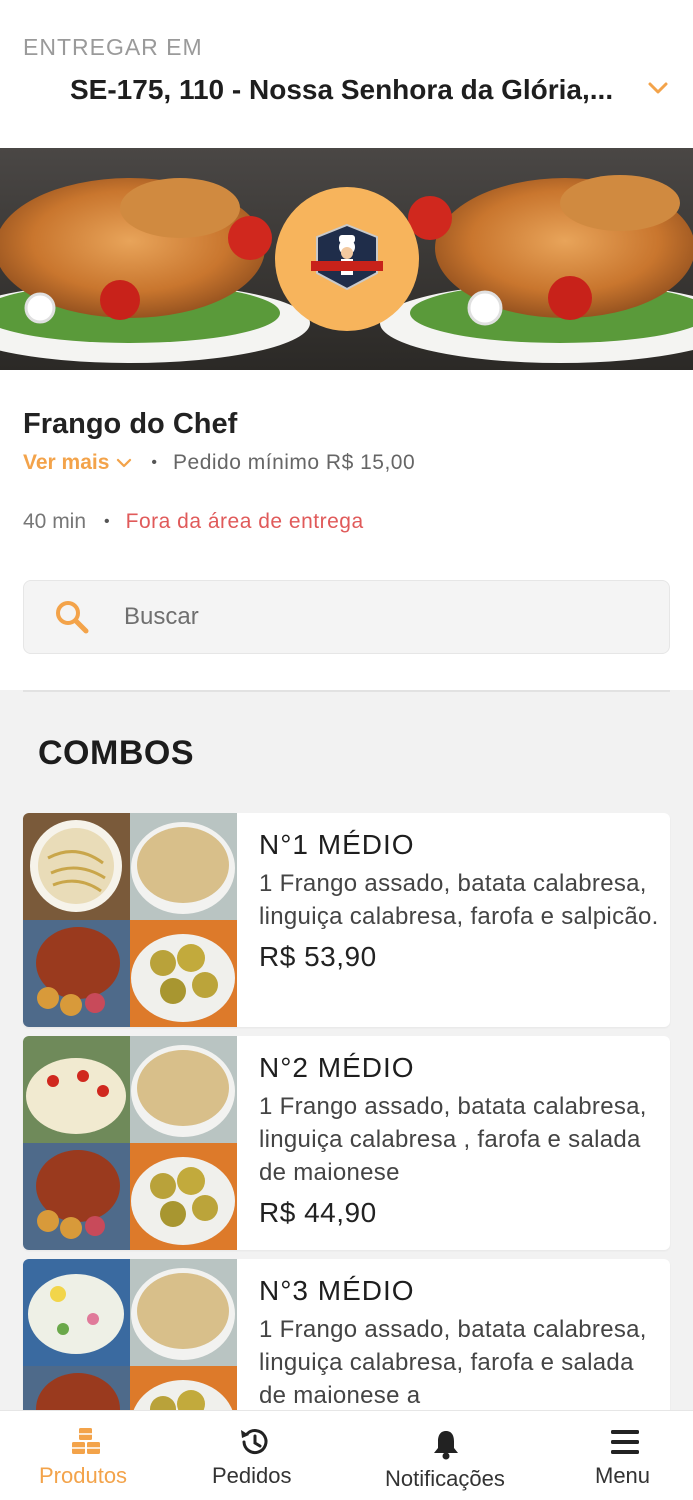 This screenshot has height=1500, width=693. What do you see at coordinates (445, 1478) in the screenshot?
I see `nav-label: Notificações` at bounding box center [445, 1478].